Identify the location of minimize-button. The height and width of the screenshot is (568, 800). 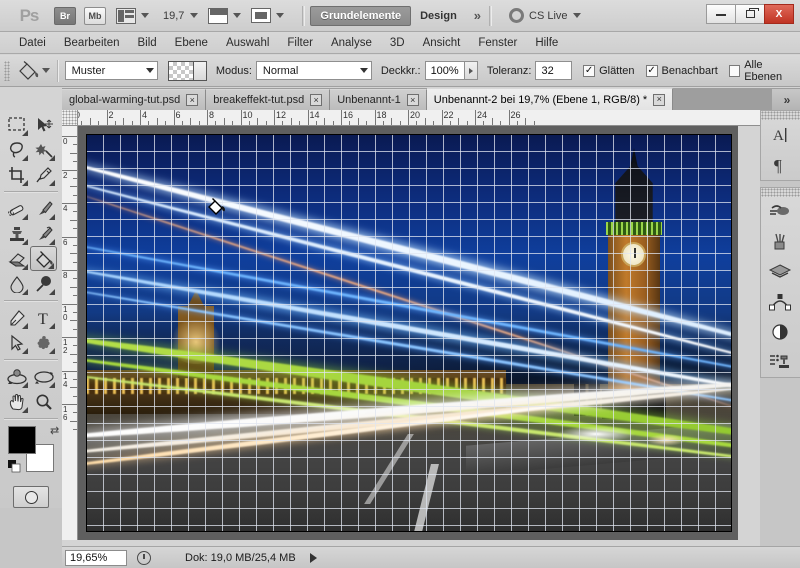
(721, 14).